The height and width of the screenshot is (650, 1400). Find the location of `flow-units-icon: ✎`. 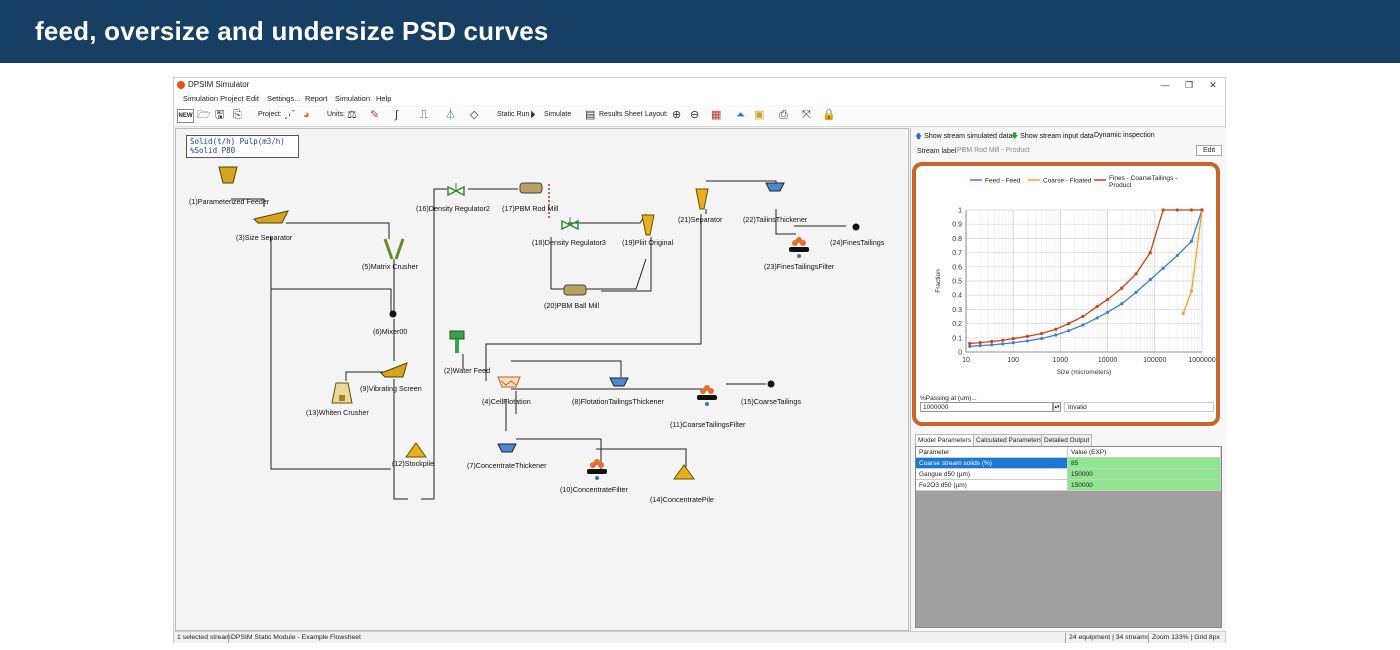

flow-units-icon: ✎ is located at coordinates (374, 115).